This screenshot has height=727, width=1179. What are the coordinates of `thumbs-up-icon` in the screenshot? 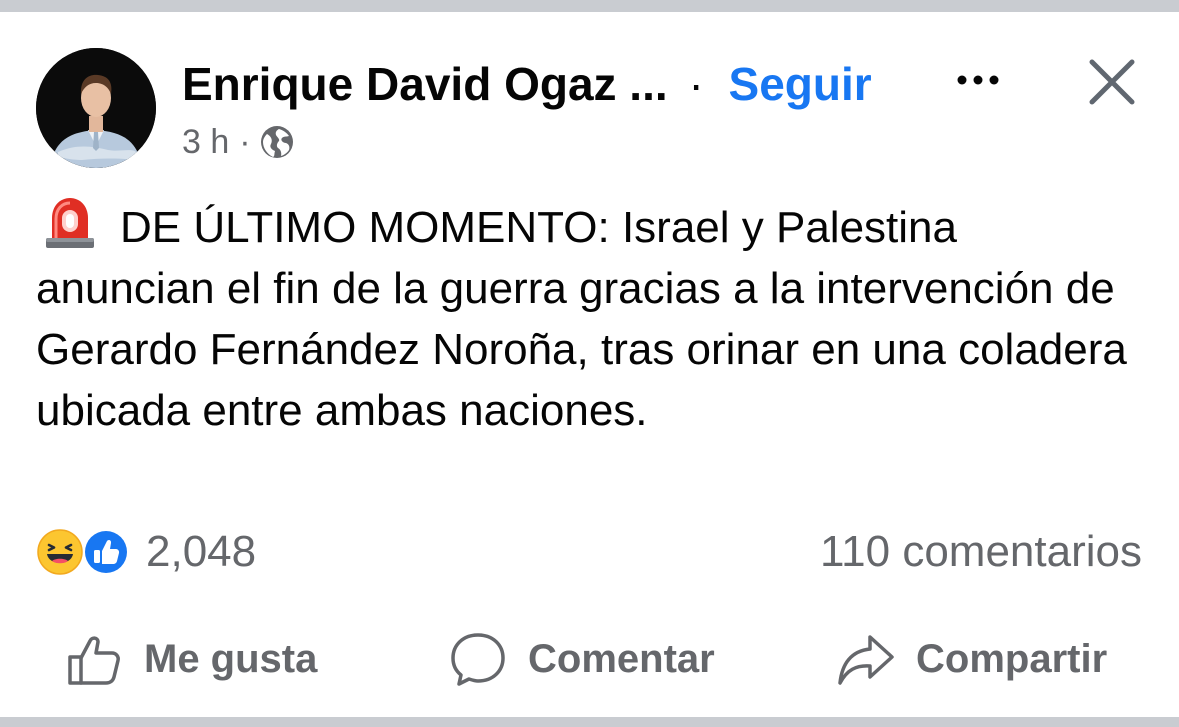 It's located at (94, 660).